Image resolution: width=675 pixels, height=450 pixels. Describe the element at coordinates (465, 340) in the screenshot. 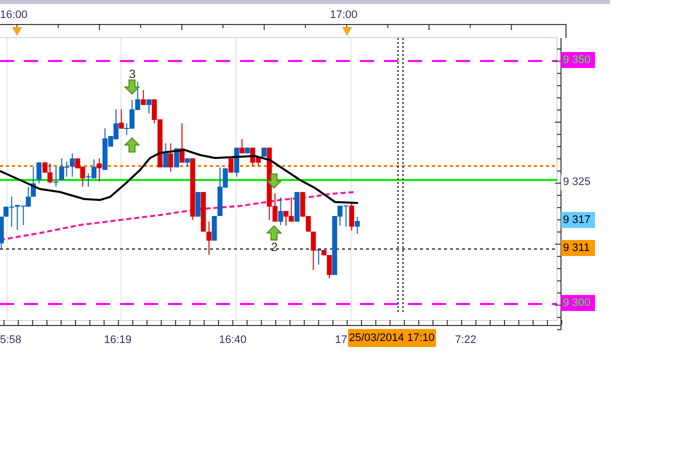

I see `time-label: 7:22` at that location.